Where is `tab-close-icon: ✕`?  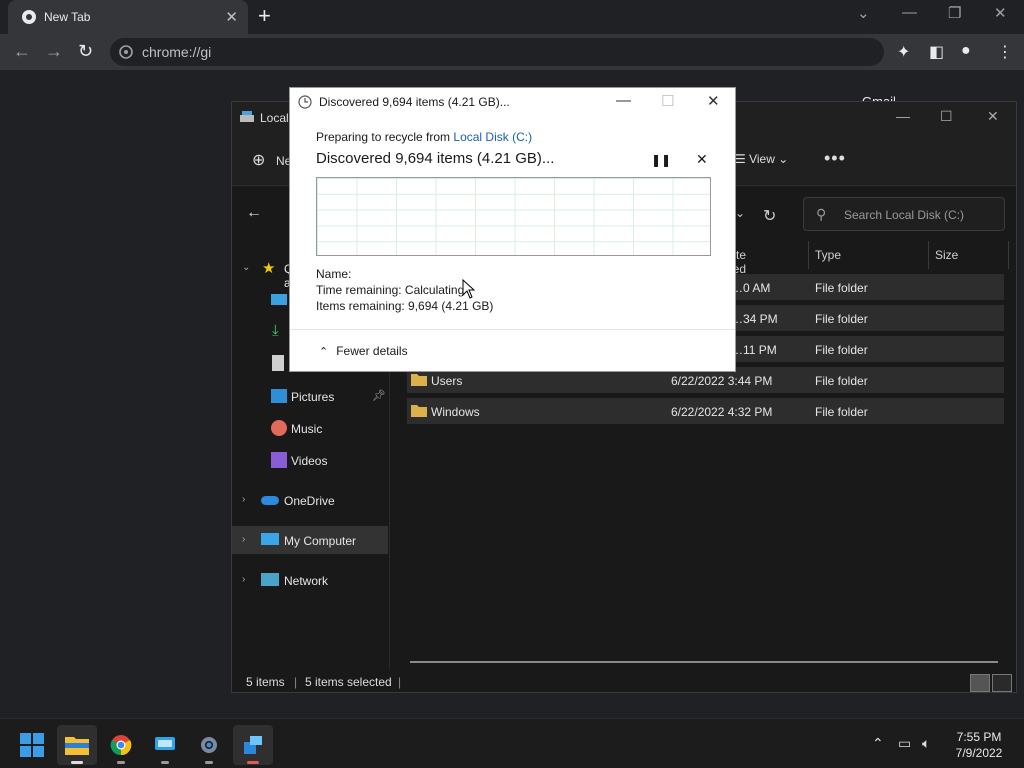 tab-close-icon: ✕ is located at coordinates (231, 17).